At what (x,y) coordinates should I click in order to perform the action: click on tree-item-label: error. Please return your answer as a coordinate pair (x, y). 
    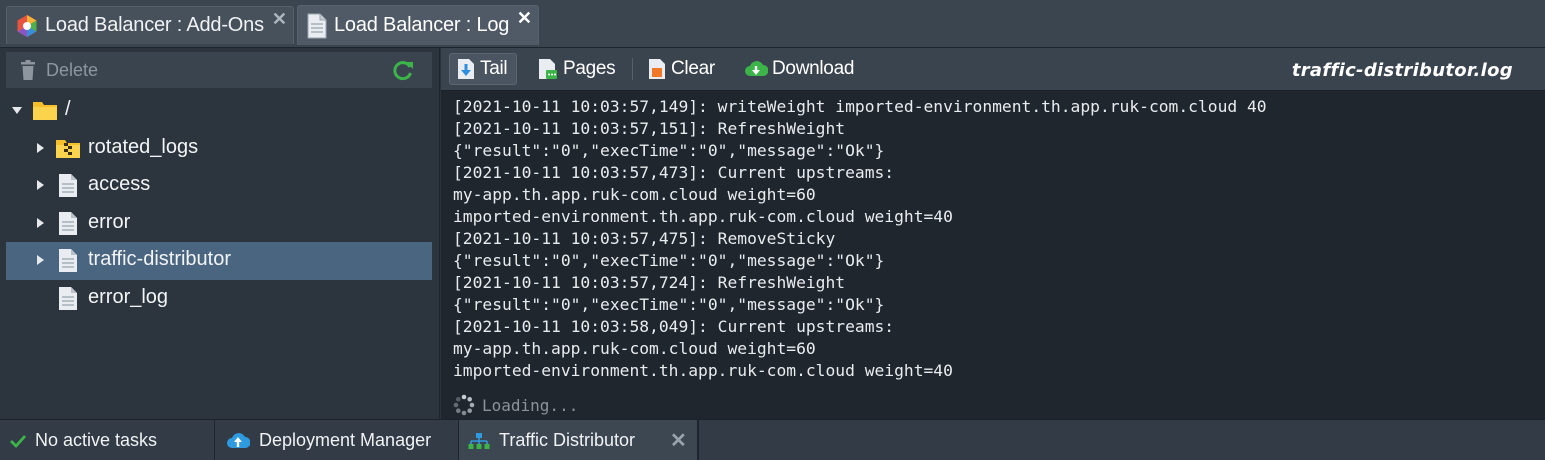
    Looking at the image, I should click on (109, 221).